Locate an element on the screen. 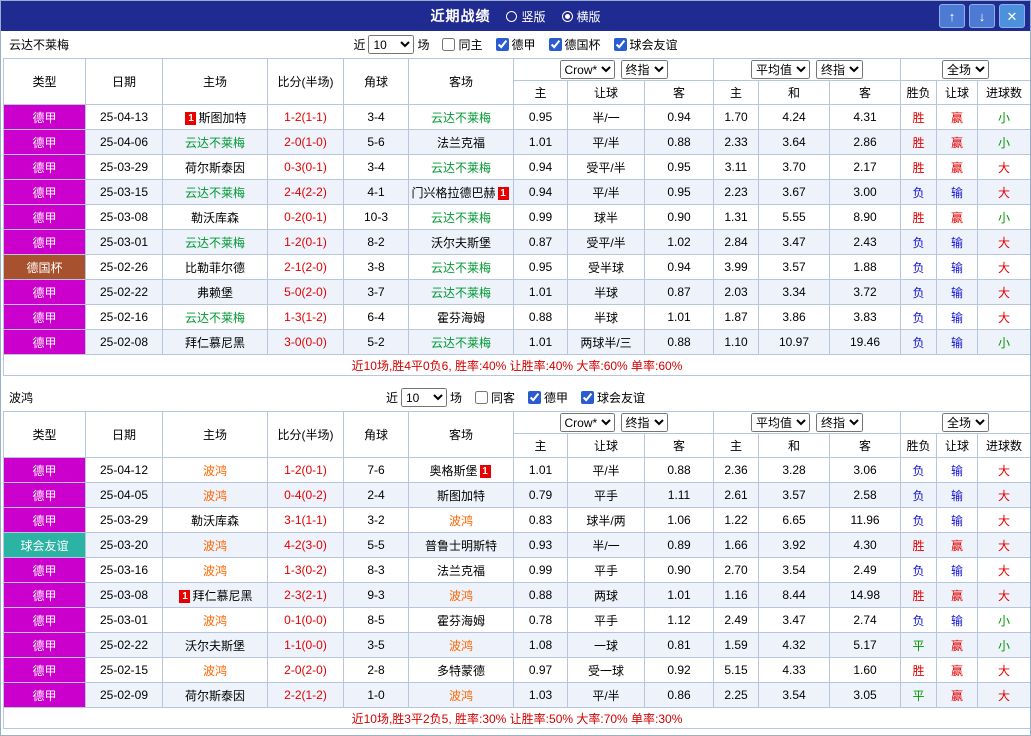 The image size is (1031, 736). result-goals: 小 is located at coordinates (1003, 620).